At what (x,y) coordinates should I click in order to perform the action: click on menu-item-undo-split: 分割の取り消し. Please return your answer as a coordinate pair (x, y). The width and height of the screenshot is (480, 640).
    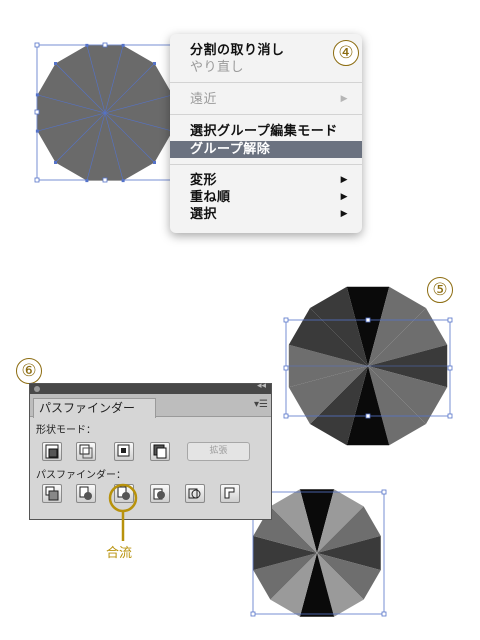
    Looking at the image, I should click on (271, 50).